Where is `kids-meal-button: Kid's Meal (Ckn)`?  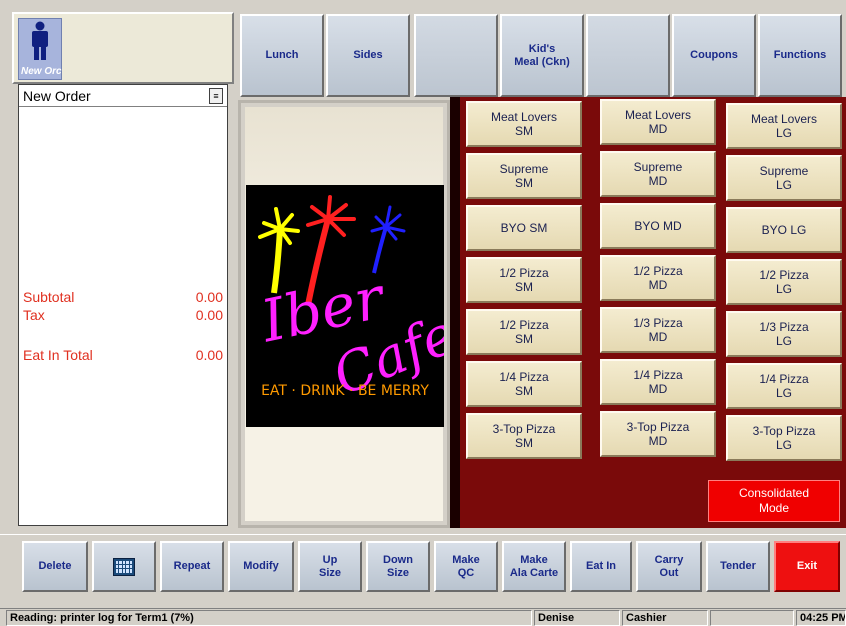 kids-meal-button: Kid's Meal (Ckn) is located at coordinates (542, 55).